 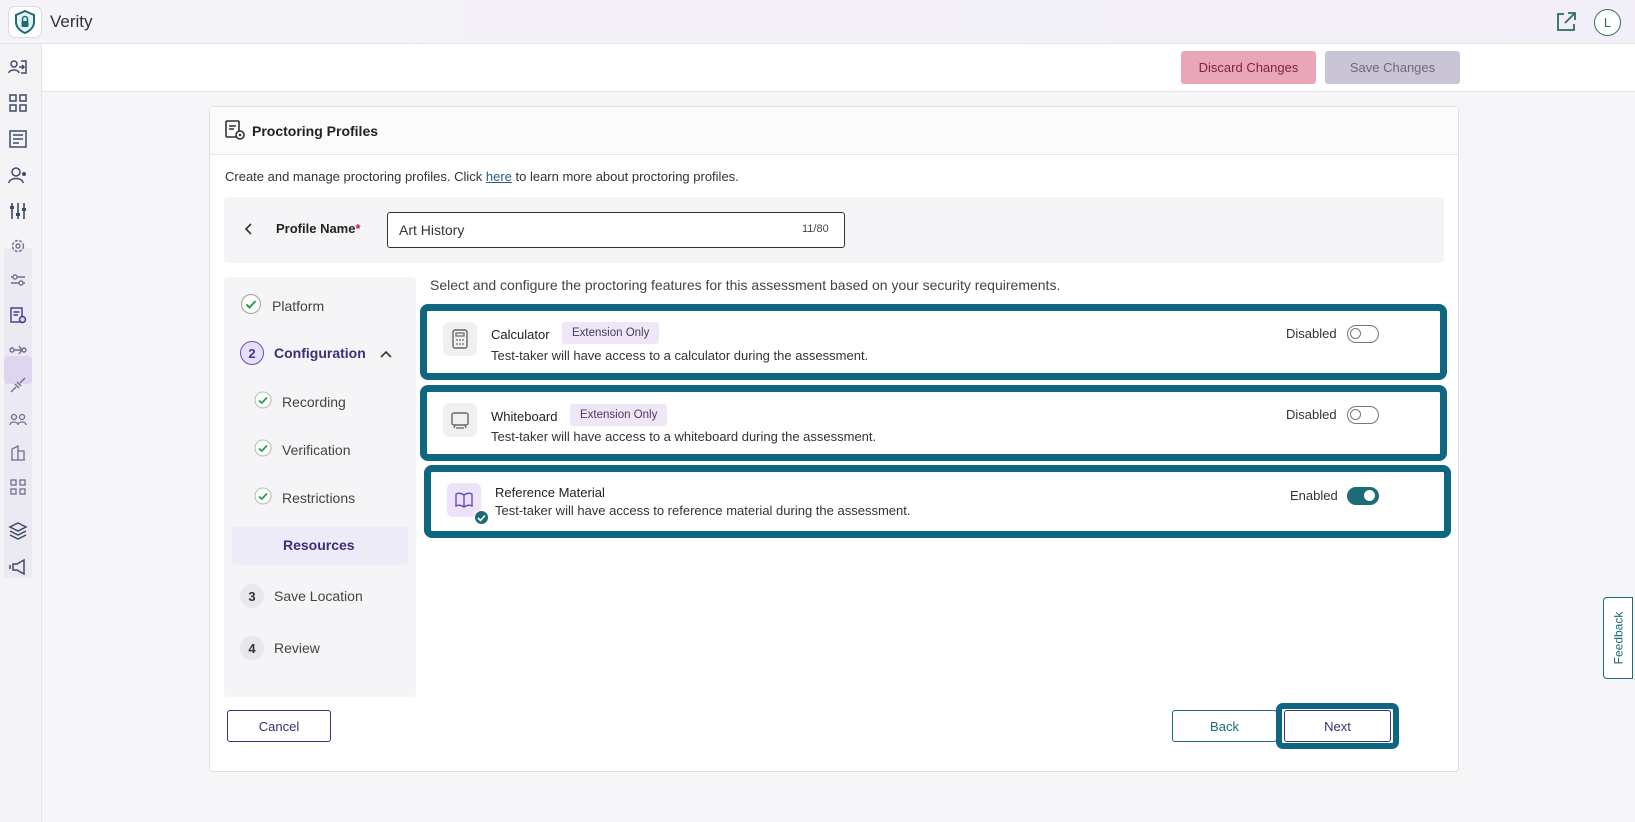 I want to click on top-bar: Verity L, so click(x=817, y=22).